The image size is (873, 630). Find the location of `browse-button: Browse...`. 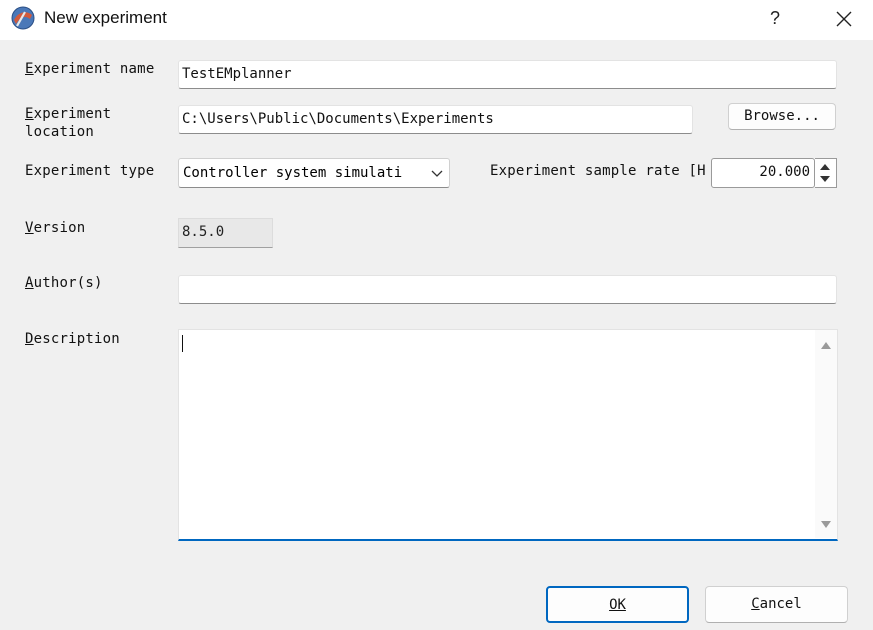

browse-button: Browse... is located at coordinates (782, 116).